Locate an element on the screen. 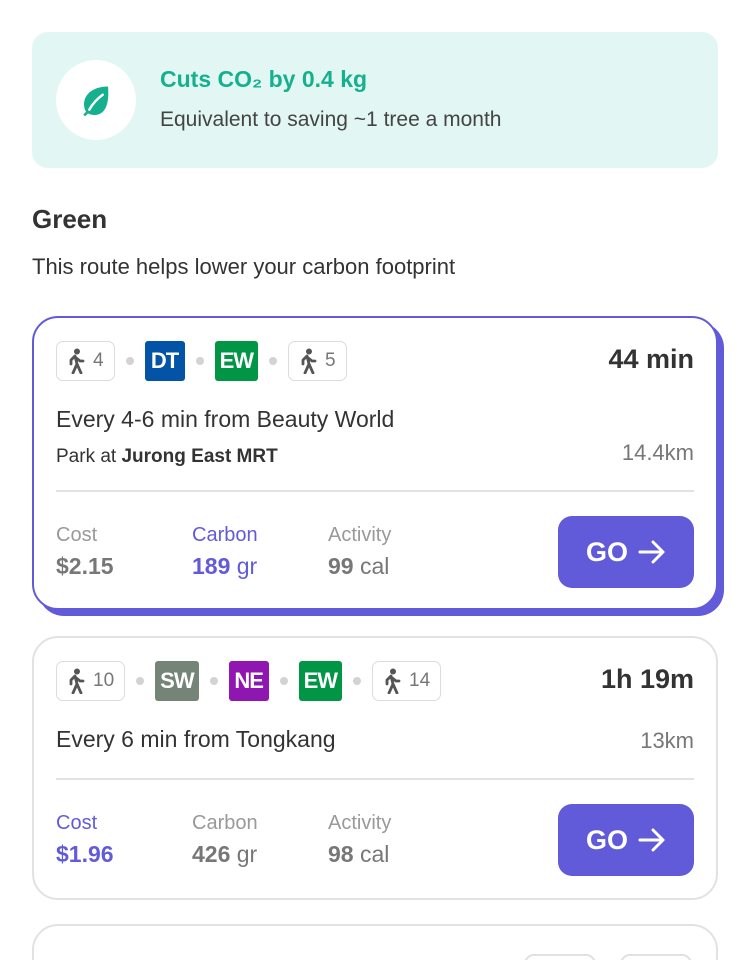 This screenshot has height=960, width=750. route-frequency: Every 6 min from Tongkang is located at coordinates (196, 739).